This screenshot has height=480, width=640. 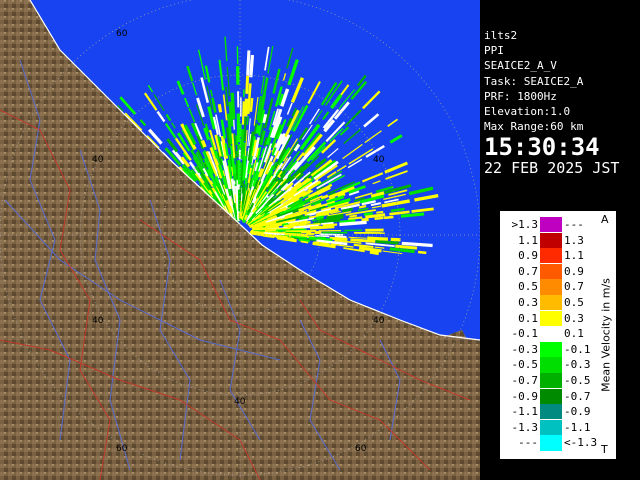 What do you see at coordinates (525, 380) in the screenshot?
I see `legend-left-value: -0.7` at bounding box center [525, 380].